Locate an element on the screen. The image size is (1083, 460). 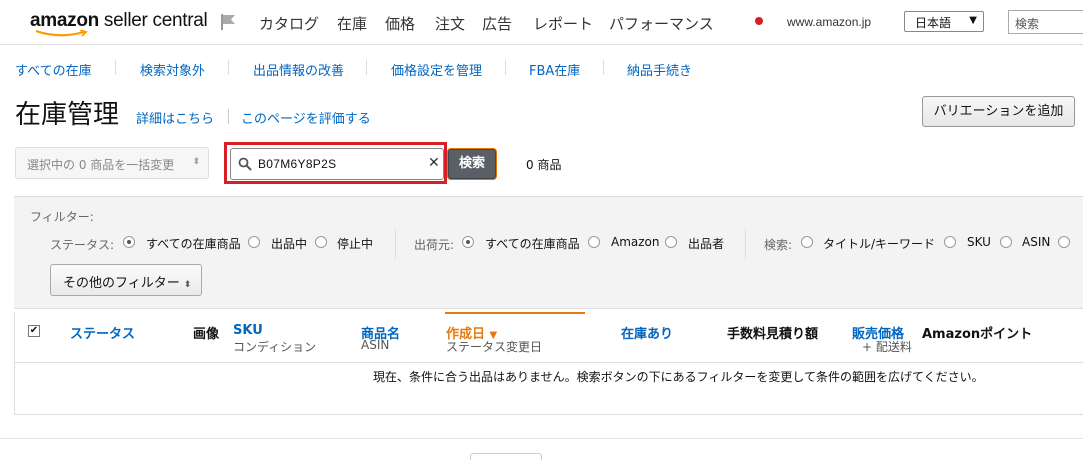
fulfillment-radio-all is located at coordinates (468, 242).